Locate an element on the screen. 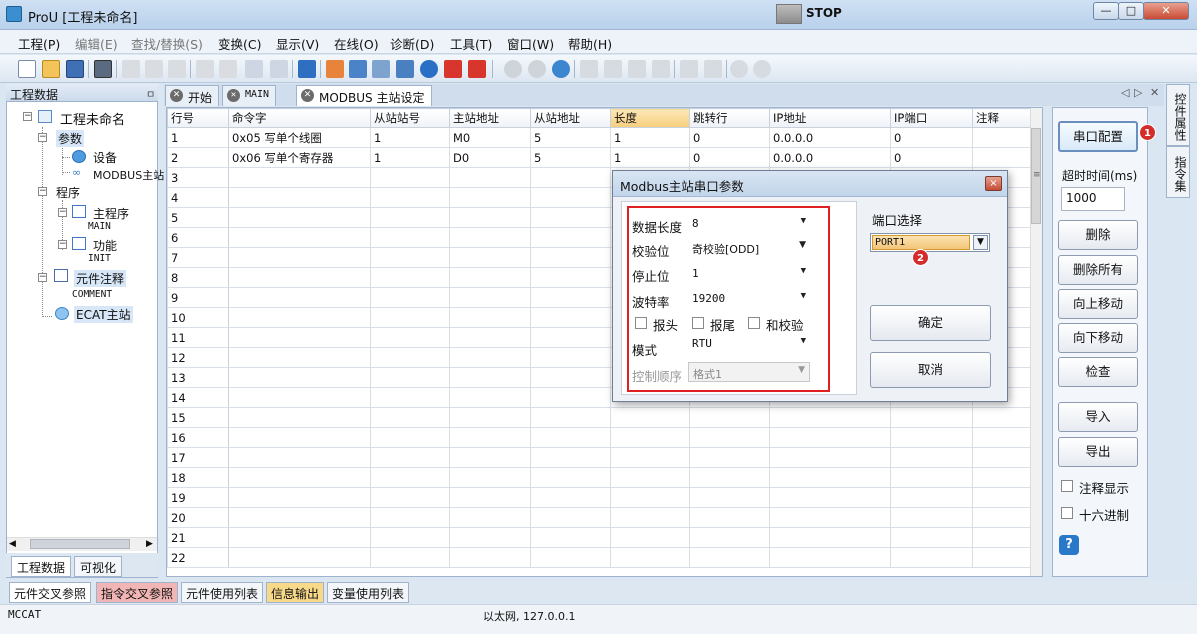  menu-window: 窗口(W) is located at coordinates (530, 43).